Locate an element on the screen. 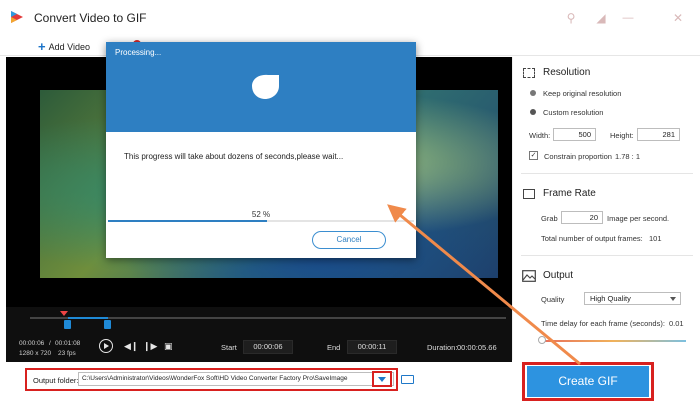  keep-original-radio is located at coordinates (533, 93).